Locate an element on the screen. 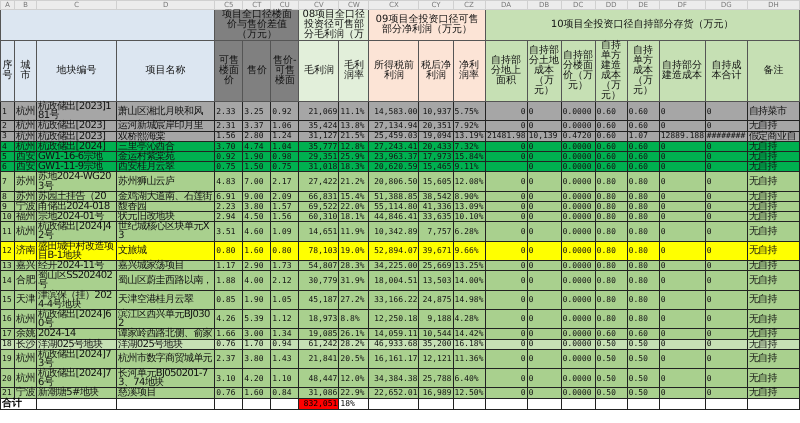 Image resolution: width=800 pixels, height=423 pixels. table-cell: 25,459.03 is located at coordinates (393, 136).